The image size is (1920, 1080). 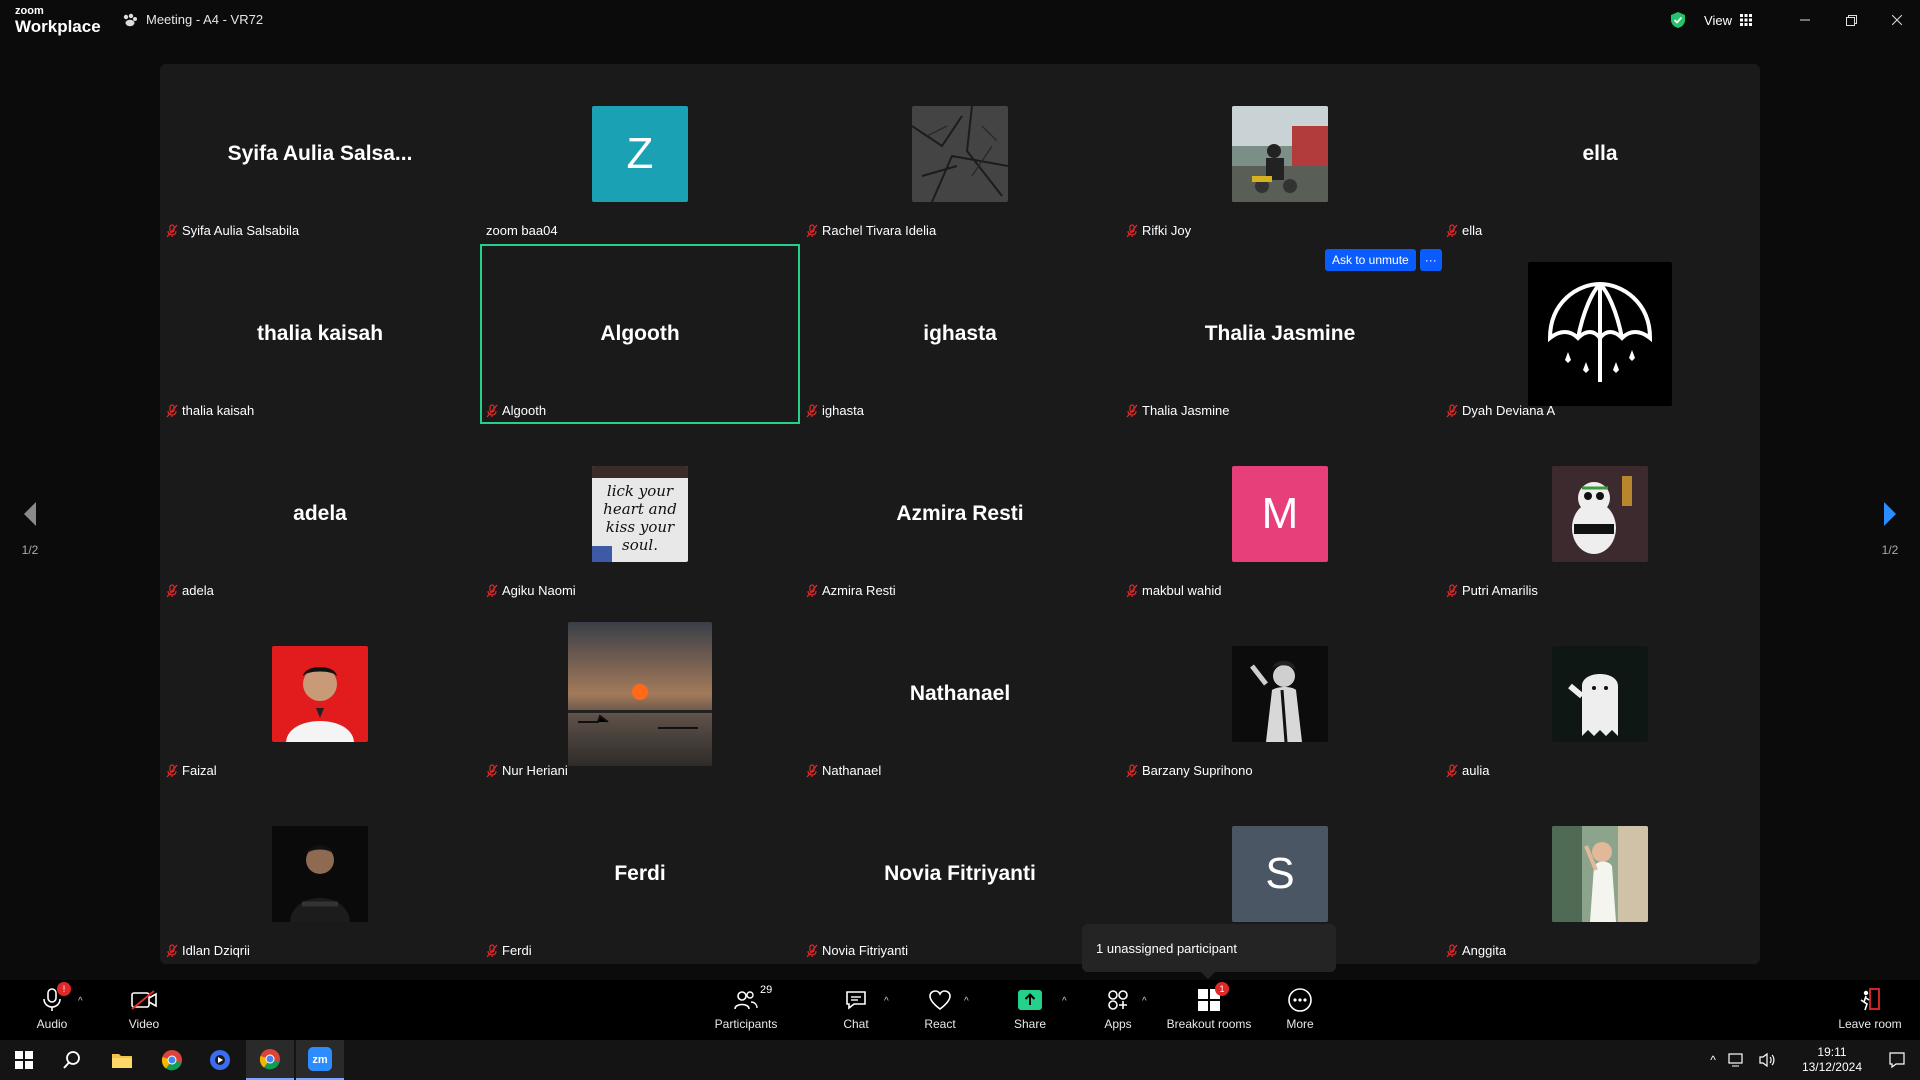 I want to click on network-icon, so click(x=1737, y=1060).